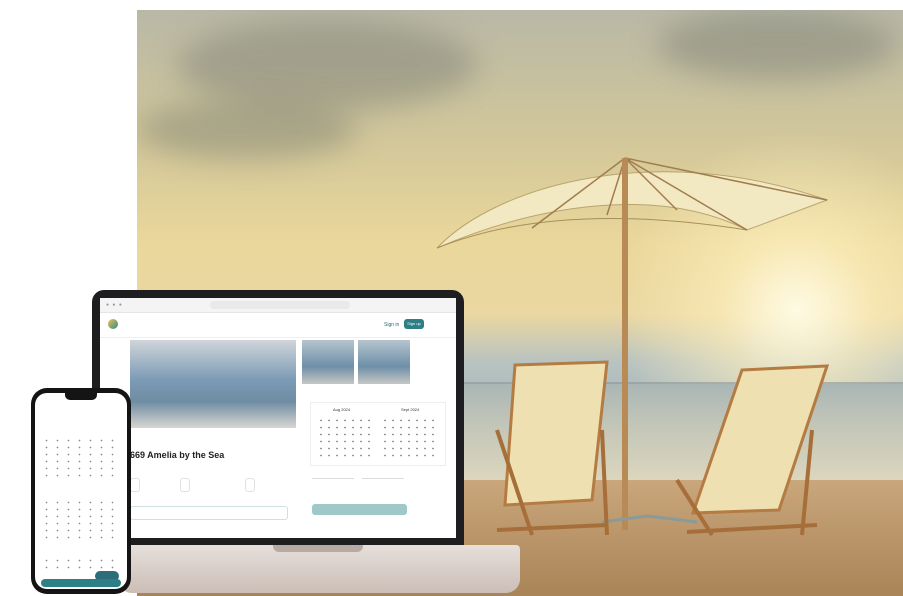 The height and width of the screenshot is (596, 903). Describe the element at coordinates (342, 409) in the screenshot. I see `calendar-month-label: Aug 2024` at that location.